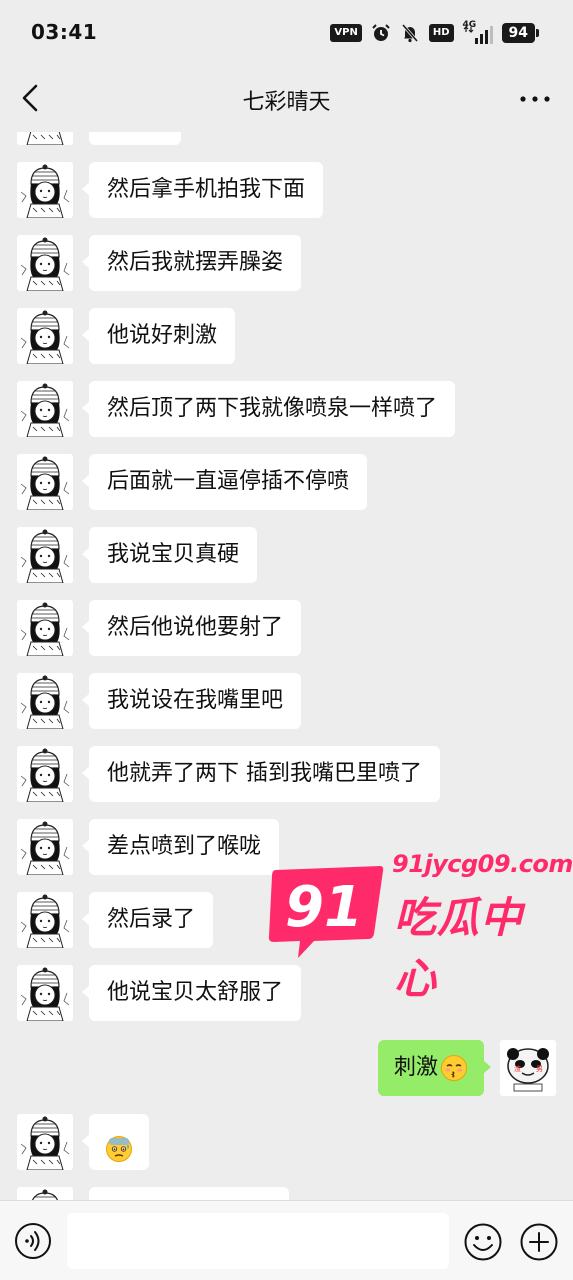 The height and width of the screenshot is (1280, 573). I want to click on message-row: 我说设在我嘴里吧, so click(286, 701).